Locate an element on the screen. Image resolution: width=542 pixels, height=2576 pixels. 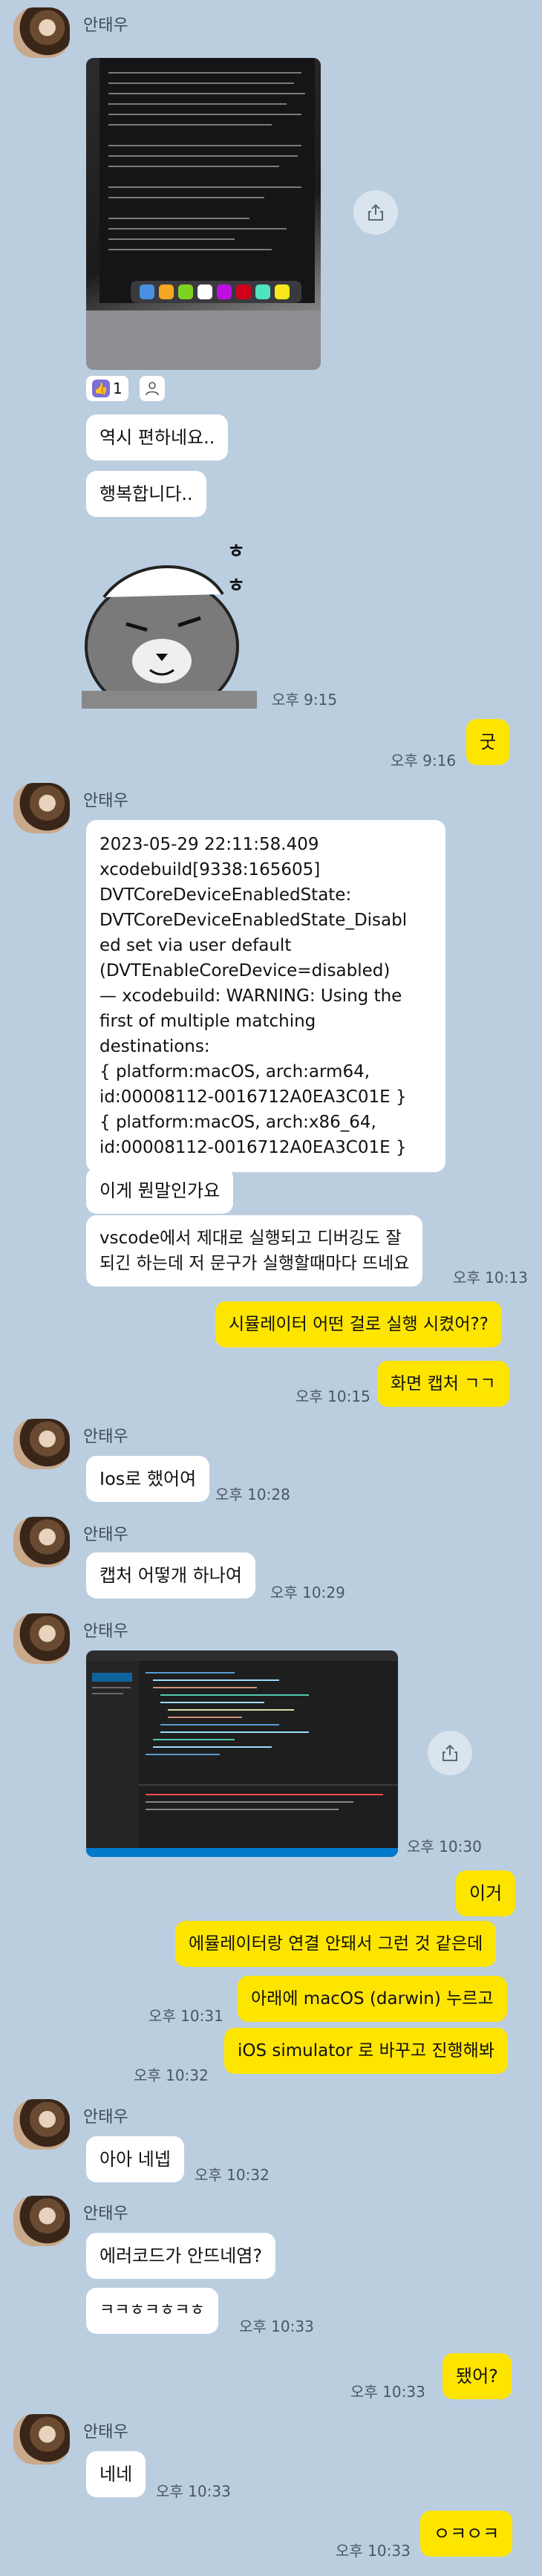
my-message-bubble: 굿 is located at coordinates (488, 742).